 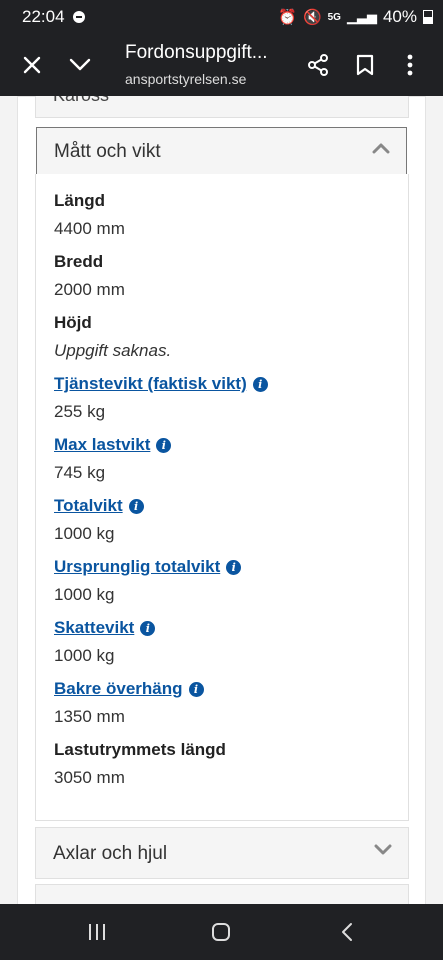 I want to click on home-icon, so click(x=221, y=932).